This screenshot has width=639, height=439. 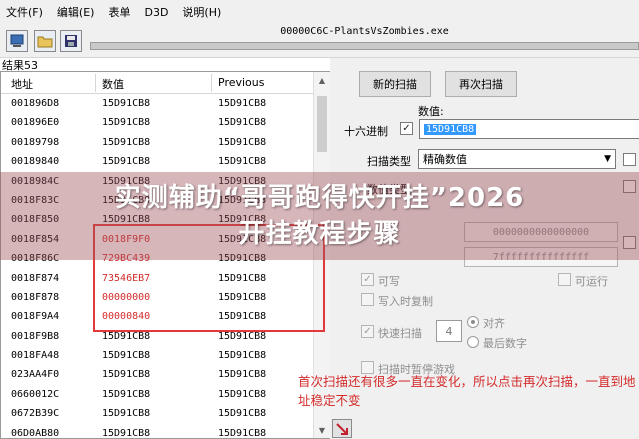 I want to click on align-radio, so click(x=473, y=322).